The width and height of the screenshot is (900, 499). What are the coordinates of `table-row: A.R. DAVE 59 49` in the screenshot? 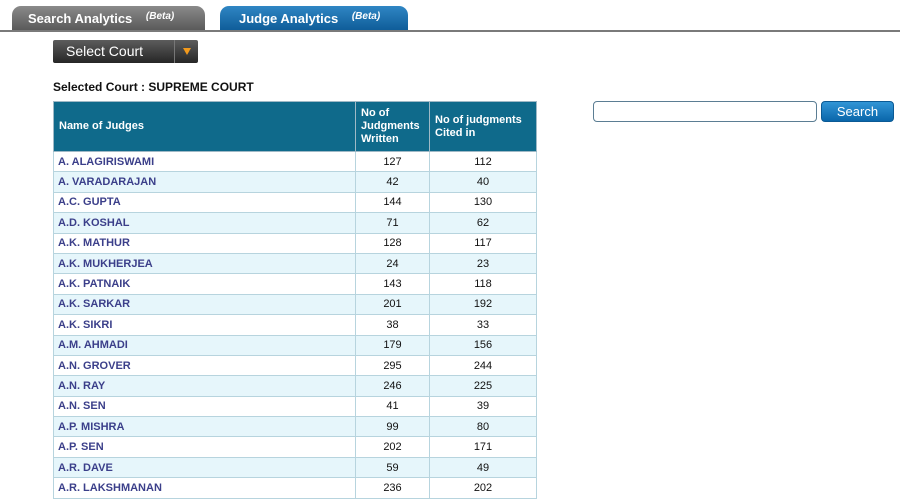 It's located at (295, 467).